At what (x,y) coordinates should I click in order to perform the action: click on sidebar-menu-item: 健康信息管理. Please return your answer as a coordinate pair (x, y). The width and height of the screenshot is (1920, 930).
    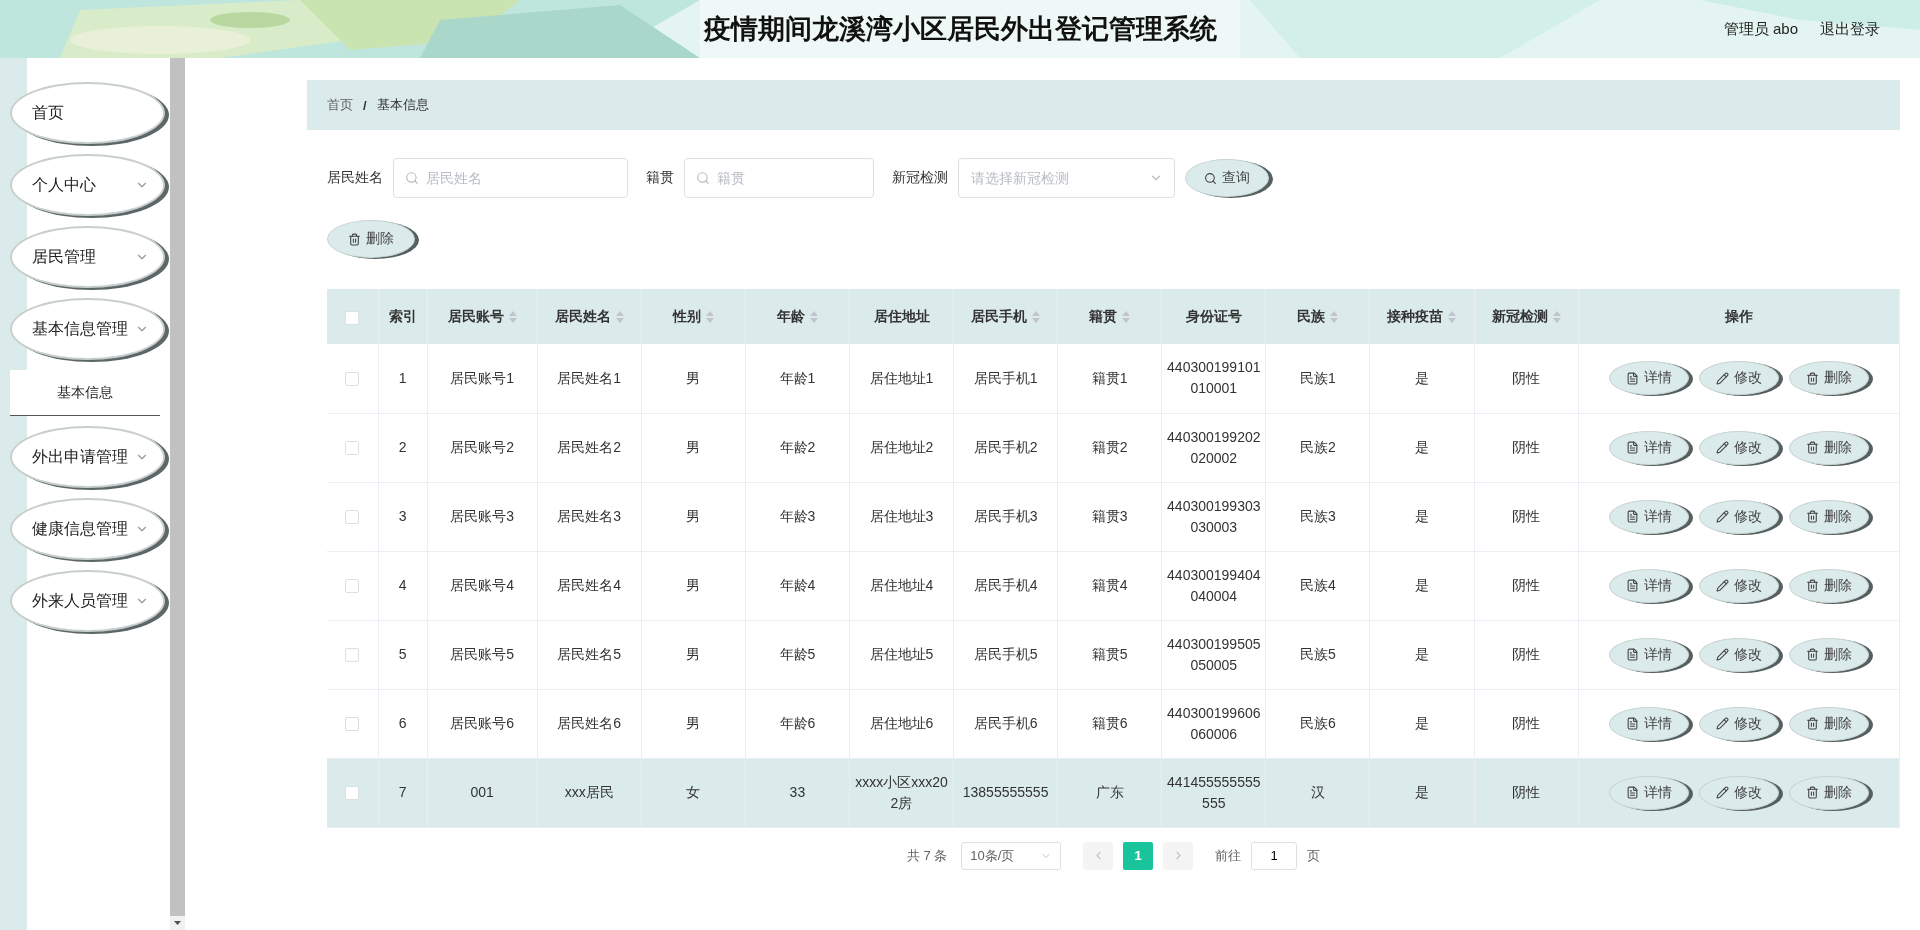
    Looking at the image, I should click on (87, 529).